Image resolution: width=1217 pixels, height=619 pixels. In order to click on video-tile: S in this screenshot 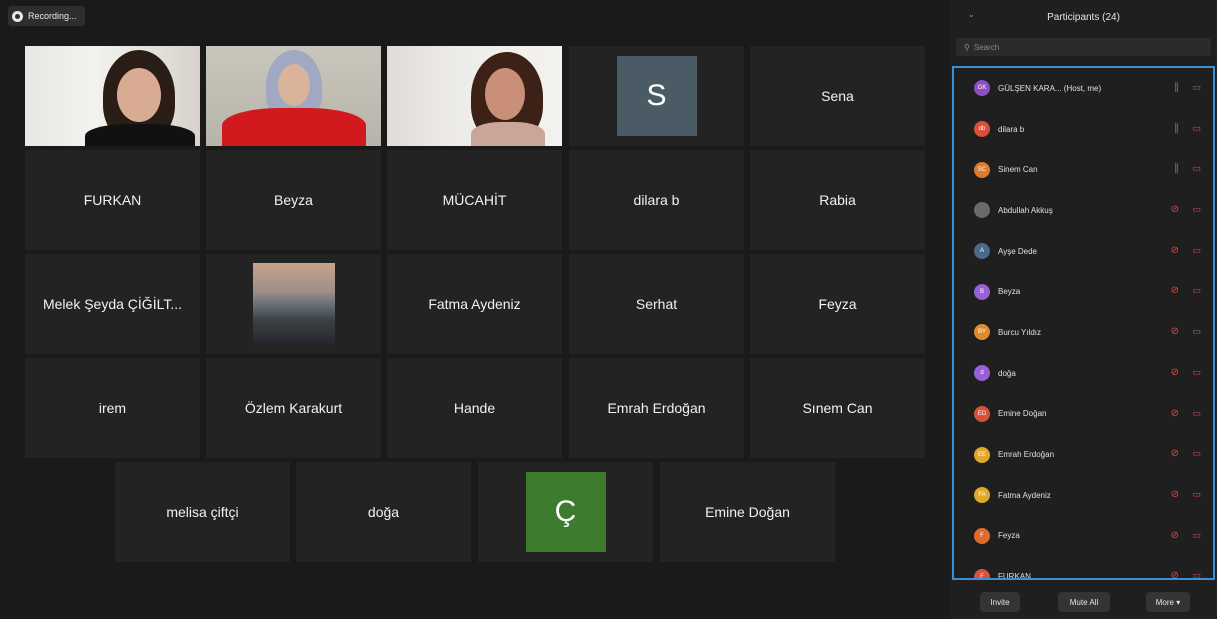, I will do `click(656, 96)`.